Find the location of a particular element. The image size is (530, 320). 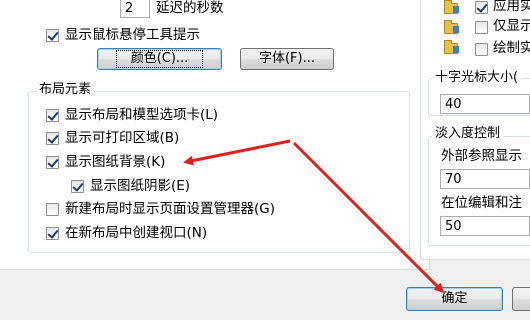

xref-display-label: 外部参照显示 is located at coordinates (481, 156).